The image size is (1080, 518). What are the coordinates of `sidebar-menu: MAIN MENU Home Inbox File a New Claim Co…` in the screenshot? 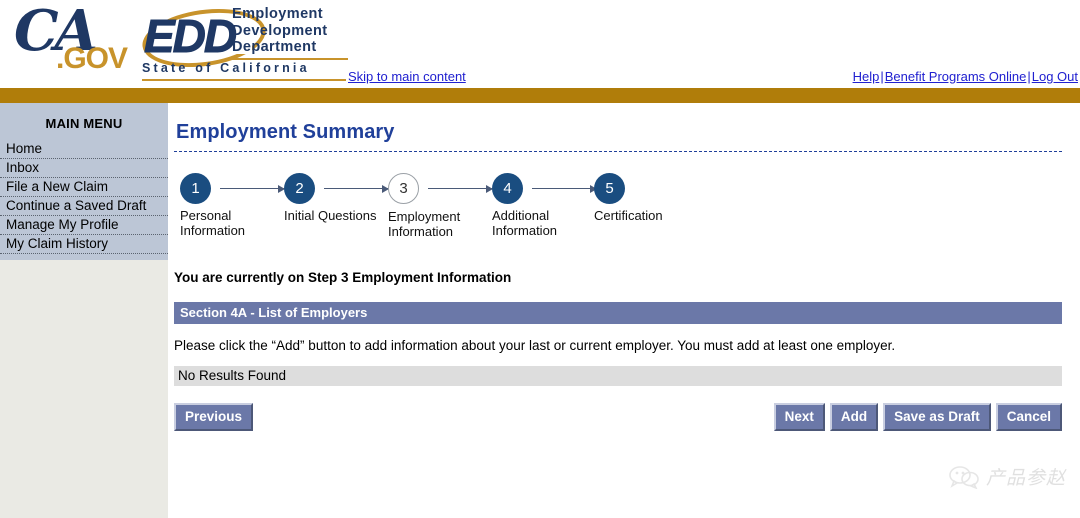 It's located at (84, 181).